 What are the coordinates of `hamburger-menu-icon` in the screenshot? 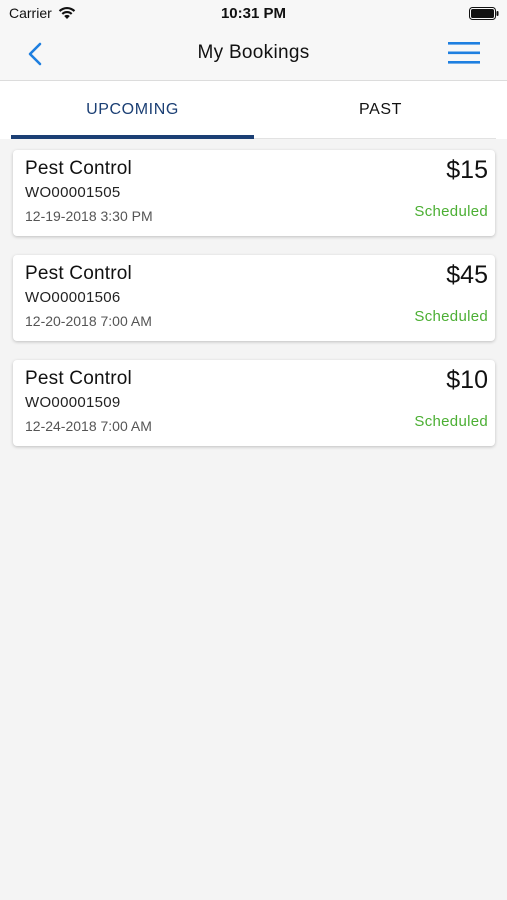 It's located at (464, 53).